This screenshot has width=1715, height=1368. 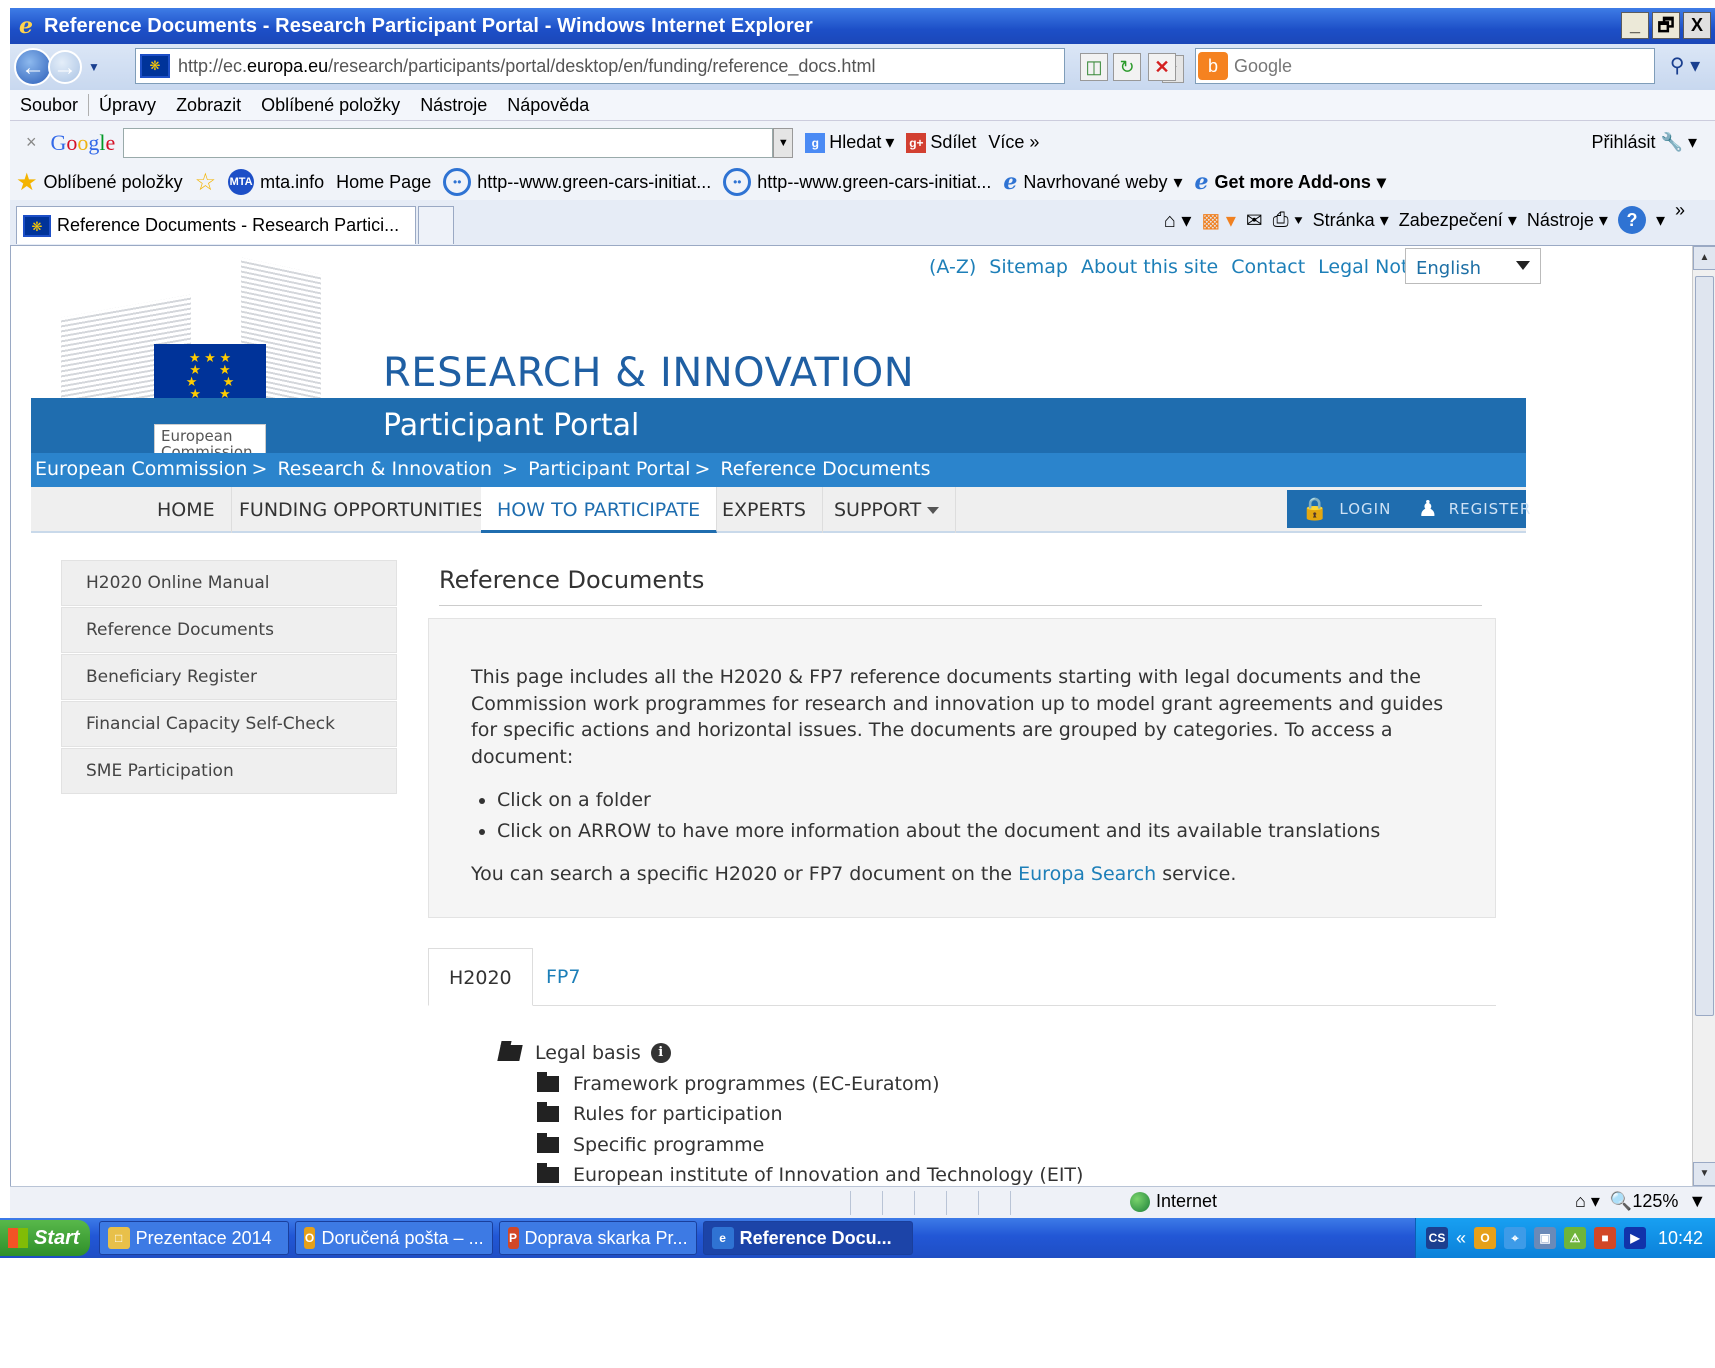 I want to click on side-item-sme-participation: SME Participation, so click(x=229, y=771).